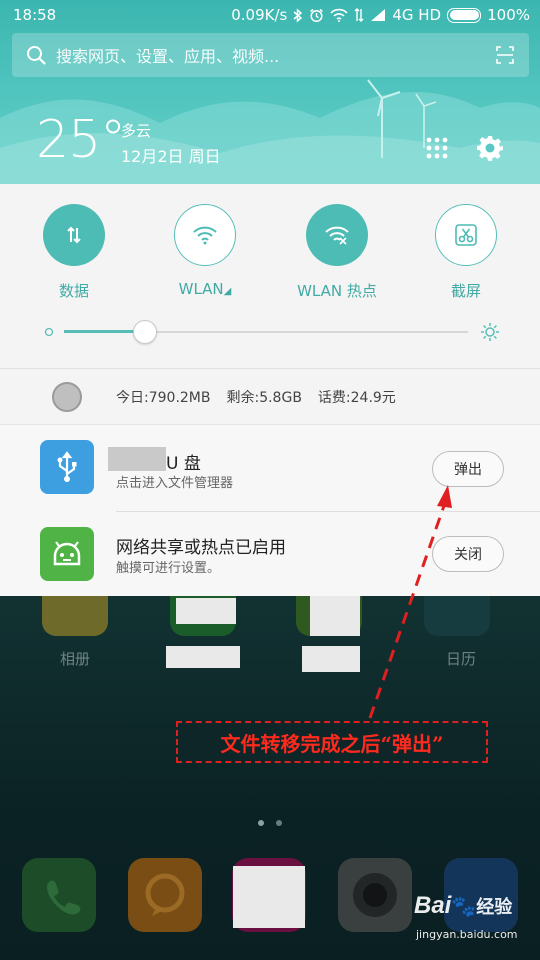  Describe the element at coordinates (171, 156) in the screenshot. I see `current-date: 12月2日 周日` at that location.